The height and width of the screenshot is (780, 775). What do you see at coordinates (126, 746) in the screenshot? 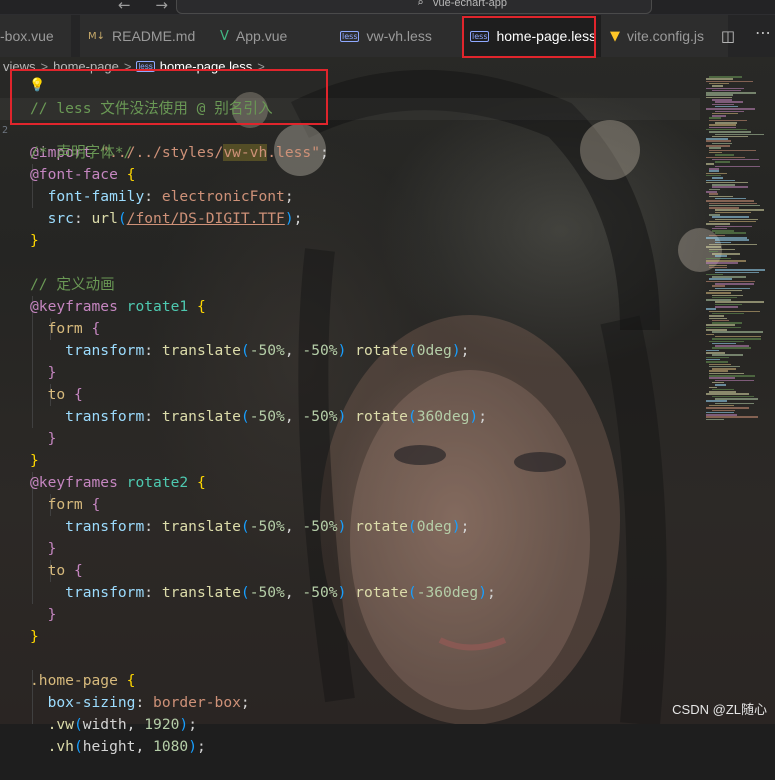
I see `code-text: .vh(height, 1080);` at bounding box center [126, 746].